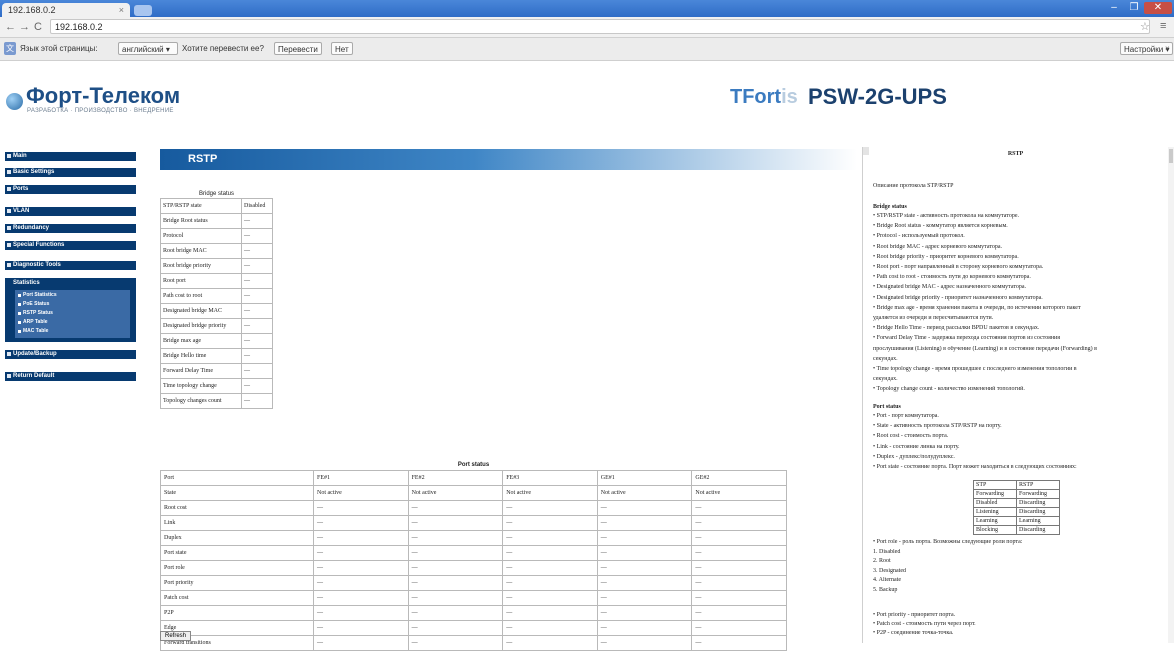 This screenshot has width=1174, height=651. I want to click on state-table-cell: Discarding, so click(1038, 503).